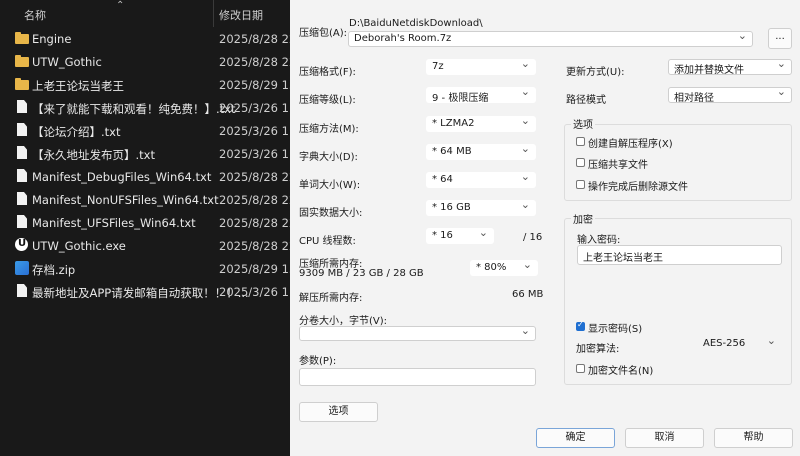  Describe the element at coordinates (481, 180) in the screenshot. I see `word-select: * 64` at that location.